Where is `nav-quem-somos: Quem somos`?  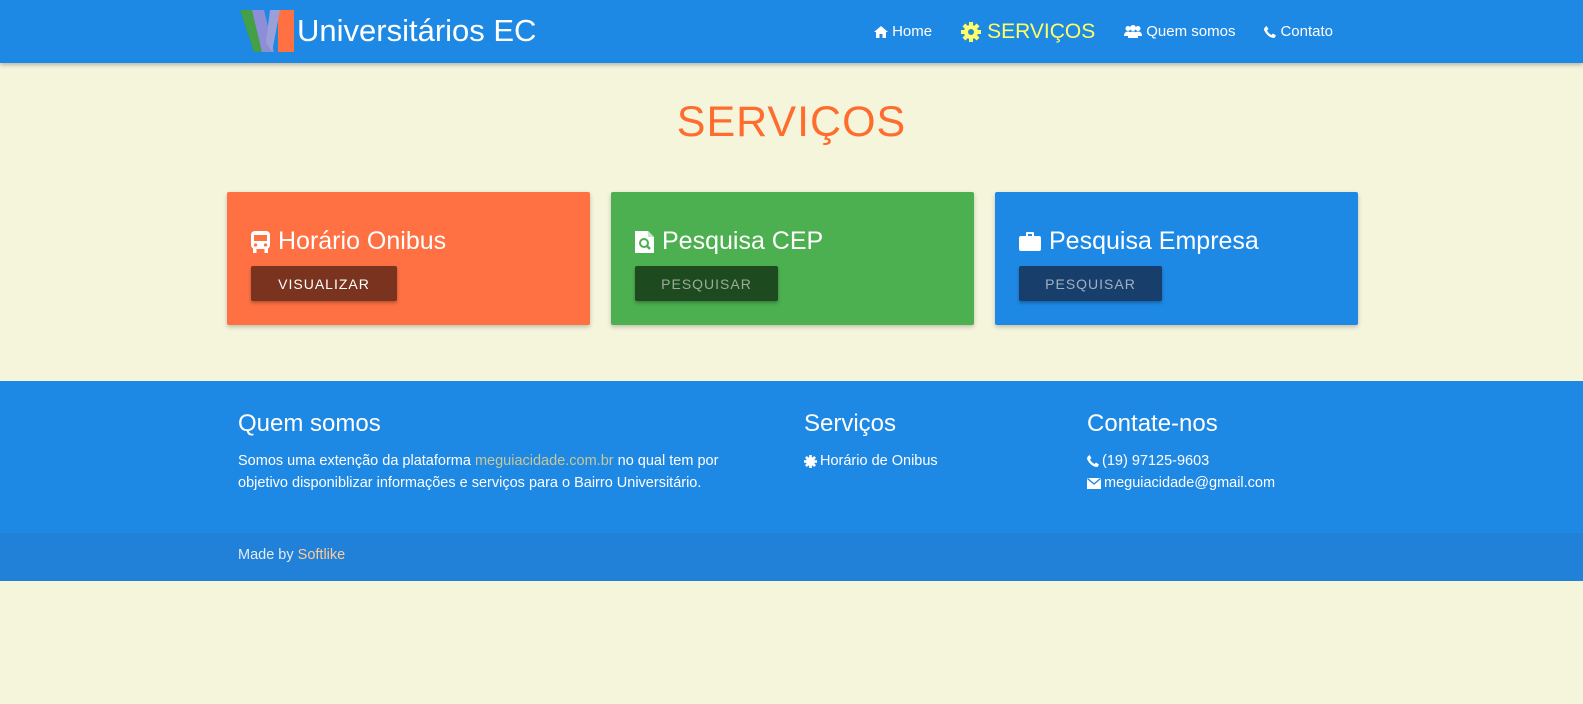 nav-quem-somos: Quem somos is located at coordinates (1179, 31).